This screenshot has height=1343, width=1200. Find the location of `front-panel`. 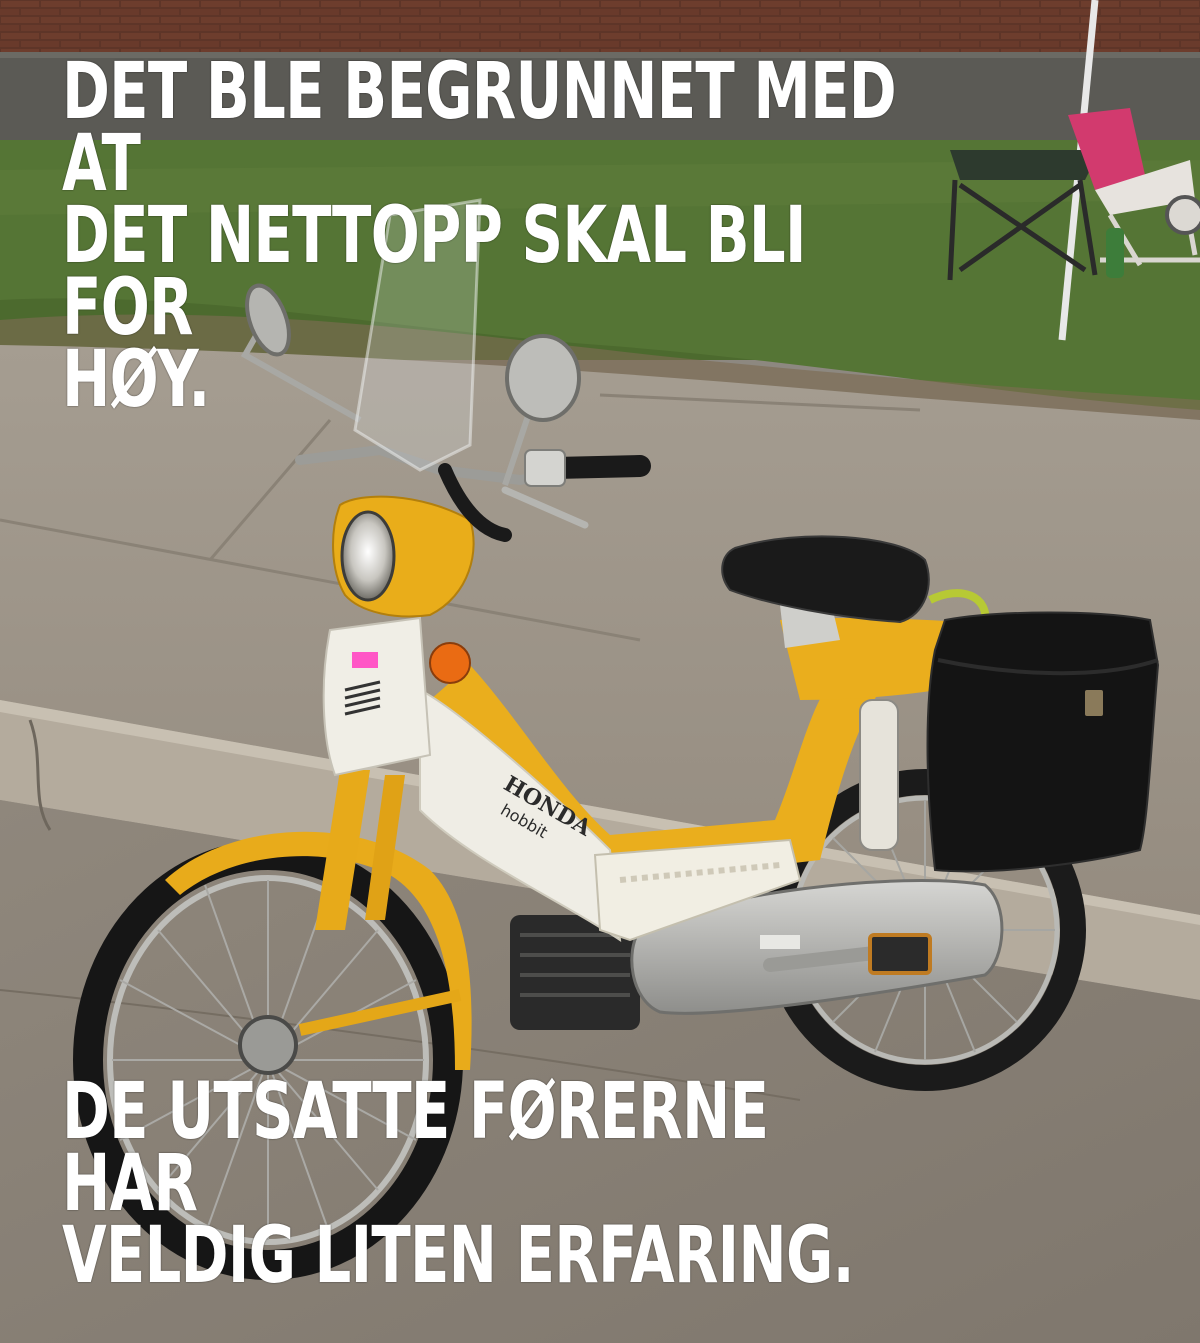

front-panel is located at coordinates (377, 696).